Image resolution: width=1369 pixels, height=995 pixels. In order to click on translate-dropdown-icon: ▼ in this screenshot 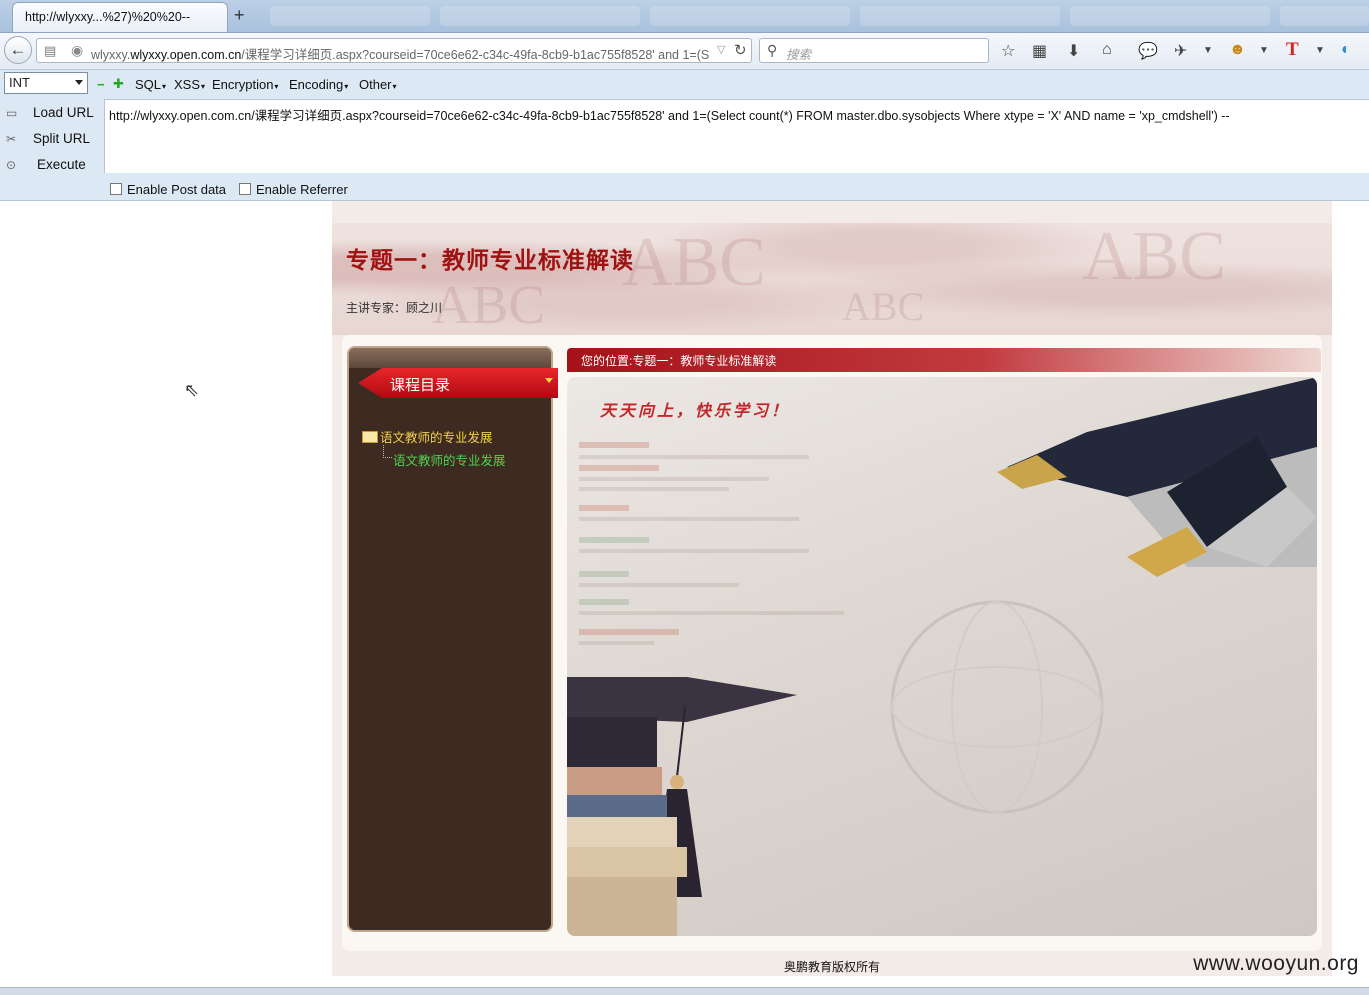, I will do `click(1320, 50)`.